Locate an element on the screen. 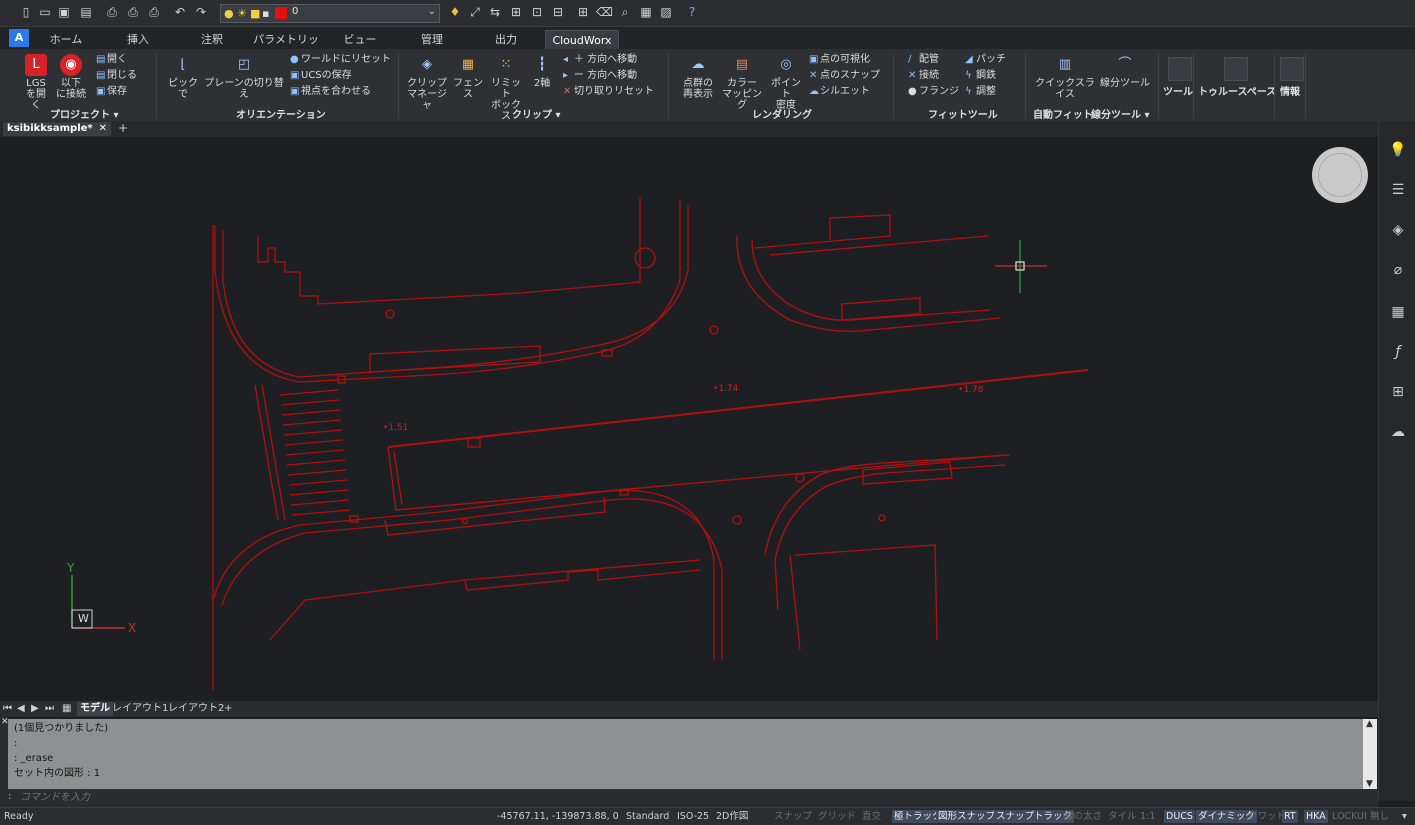  group-info: 情報 is located at coordinates (1290, 90).